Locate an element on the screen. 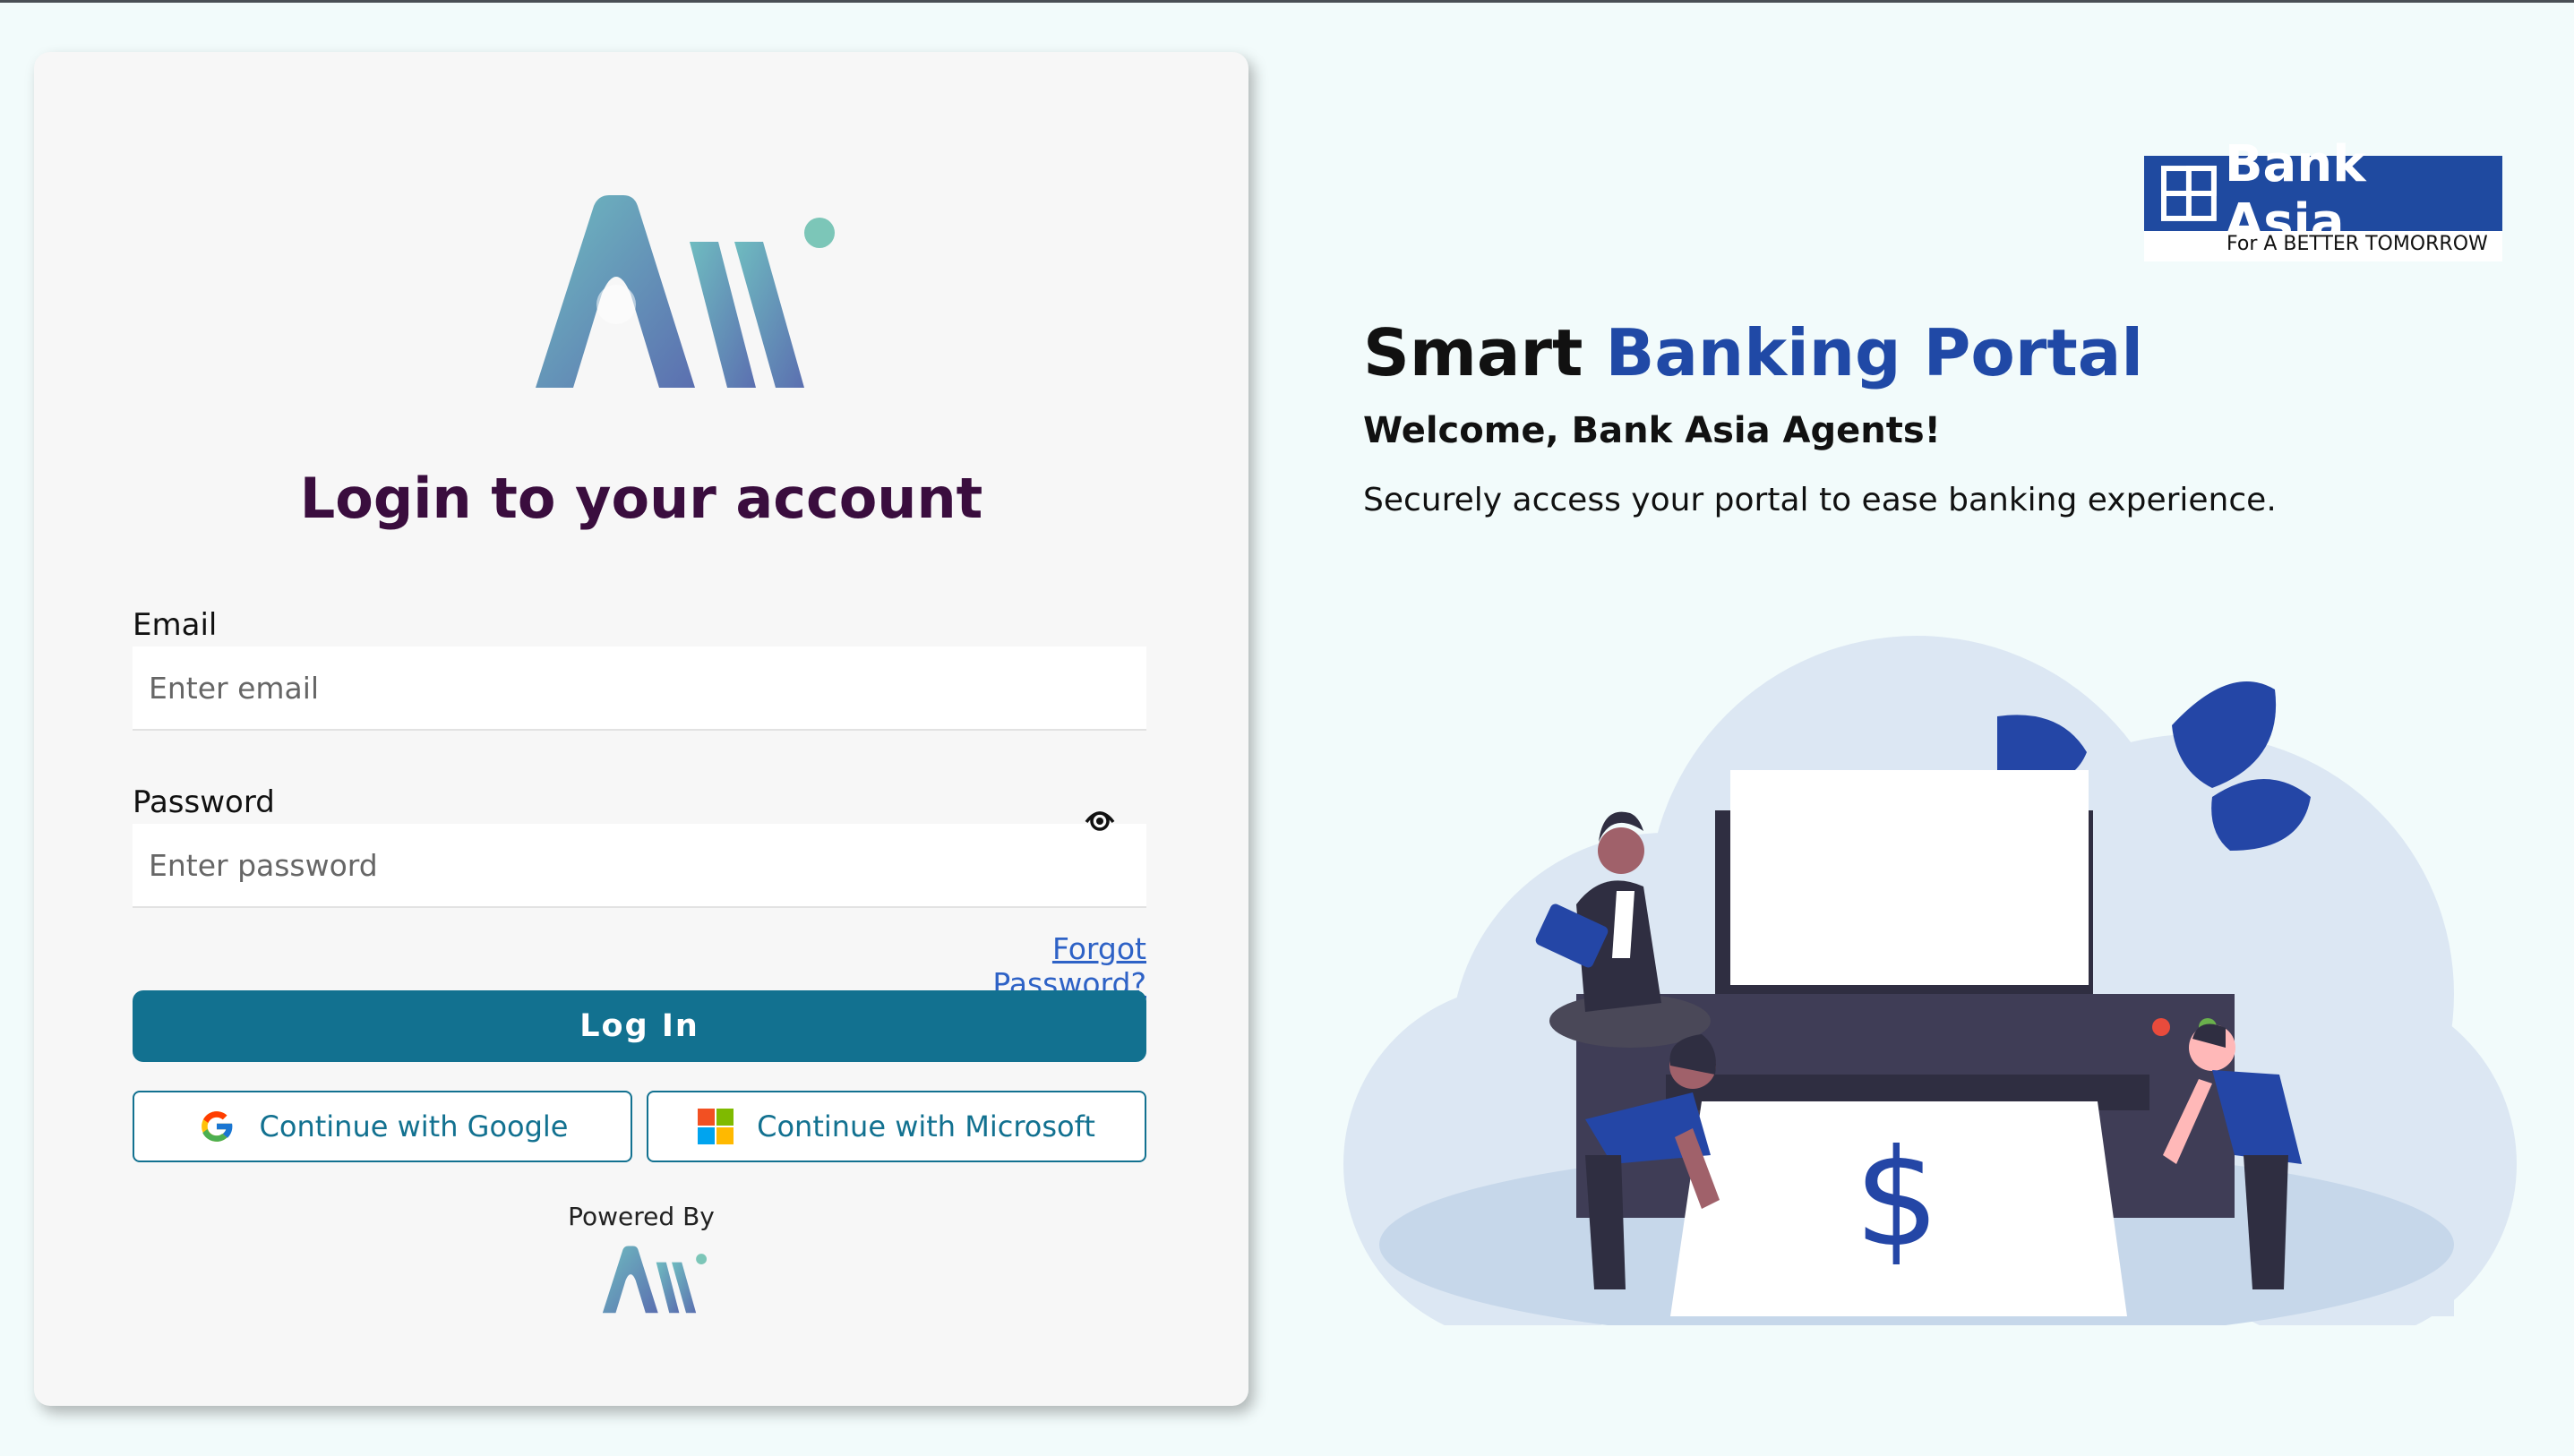  login-title: Login to your account is located at coordinates (641, 498).